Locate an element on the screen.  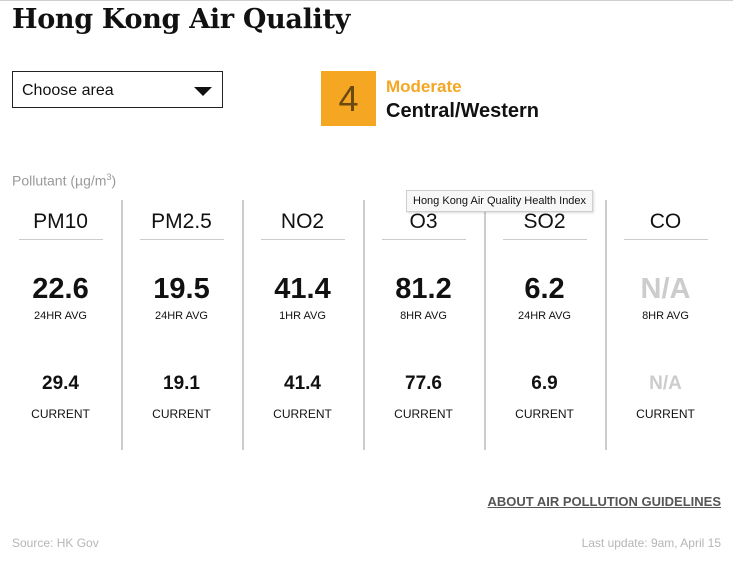
average-value: 81.2 is located at coordinates (423, 289).